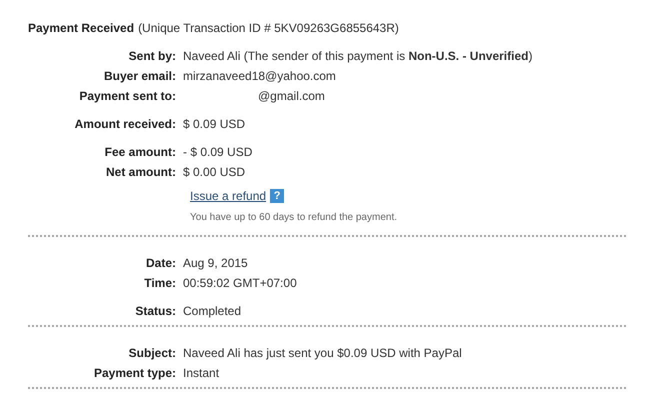 The height and width of the screenshot is (403, 654). I want to click on field-label: Net amount:, so click(141, 172).